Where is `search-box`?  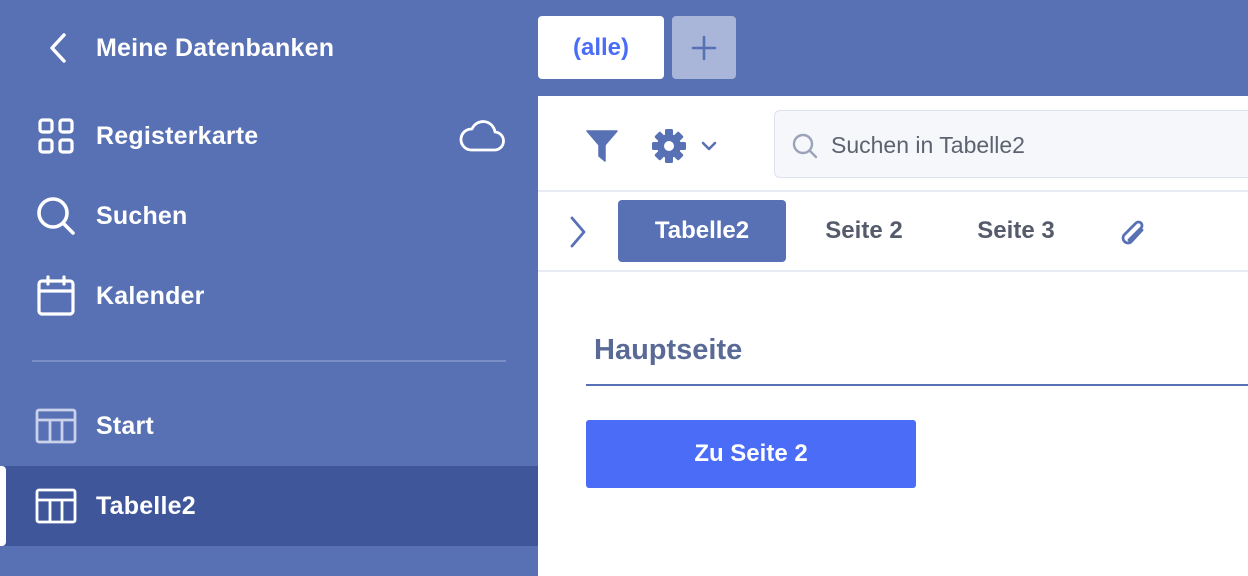
search-box is located at coordinates (1011, 144).